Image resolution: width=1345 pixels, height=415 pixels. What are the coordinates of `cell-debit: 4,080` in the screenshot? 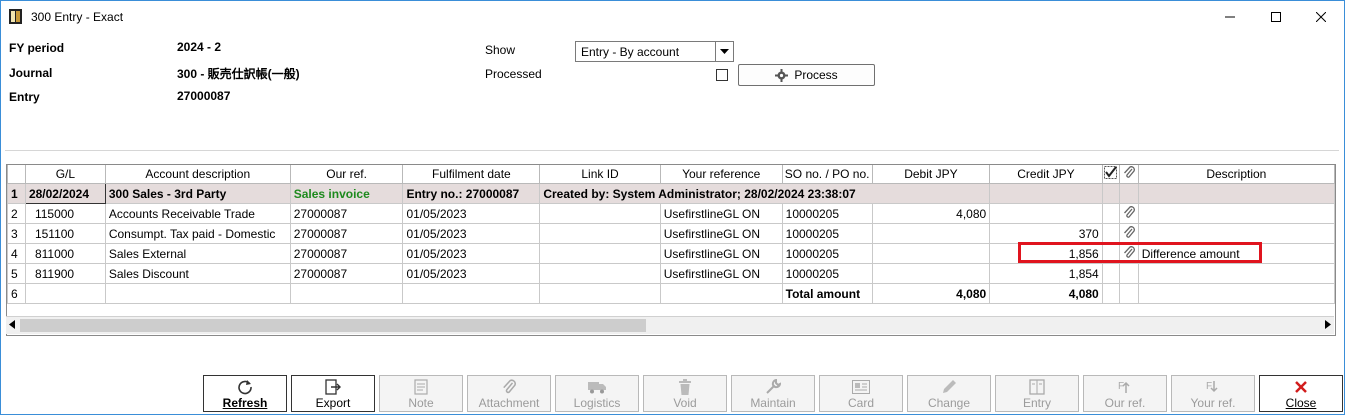 It's located at (931, 213).